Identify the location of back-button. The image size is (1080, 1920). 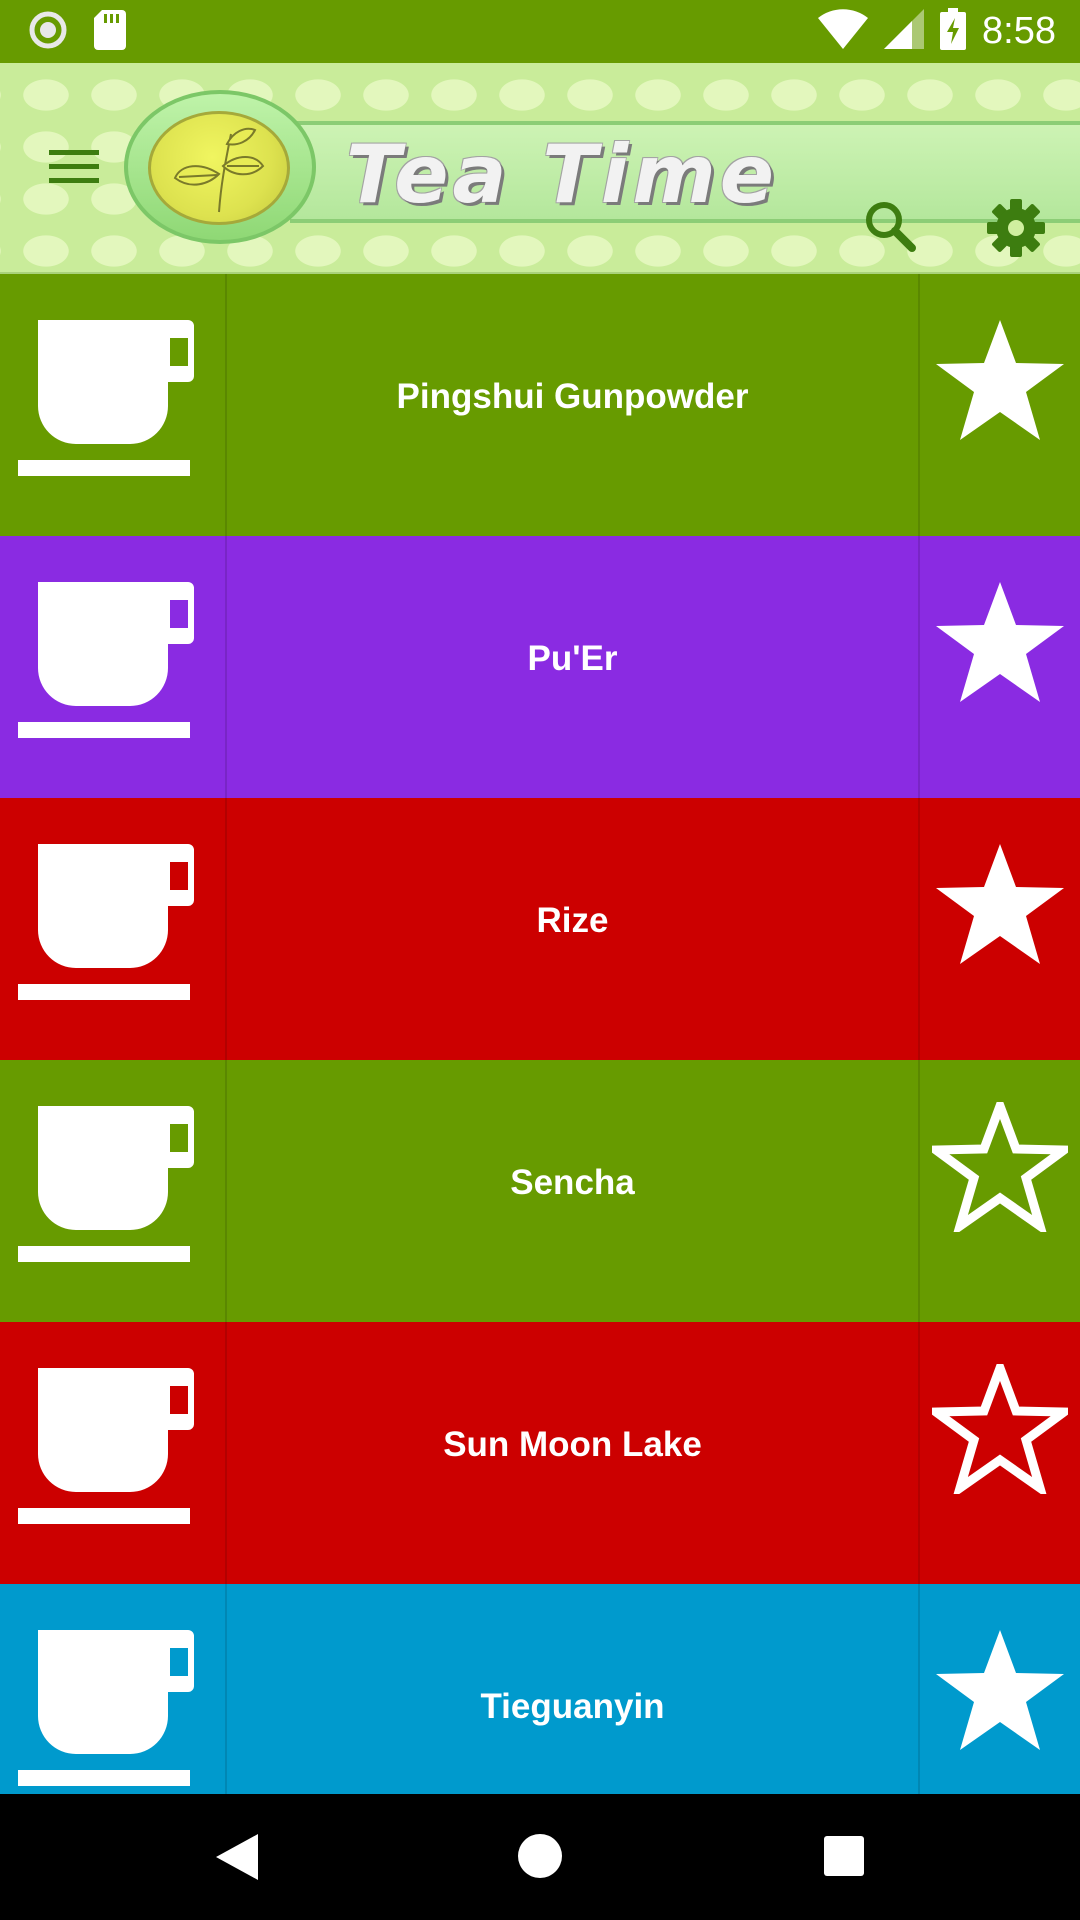
(237, 1857).